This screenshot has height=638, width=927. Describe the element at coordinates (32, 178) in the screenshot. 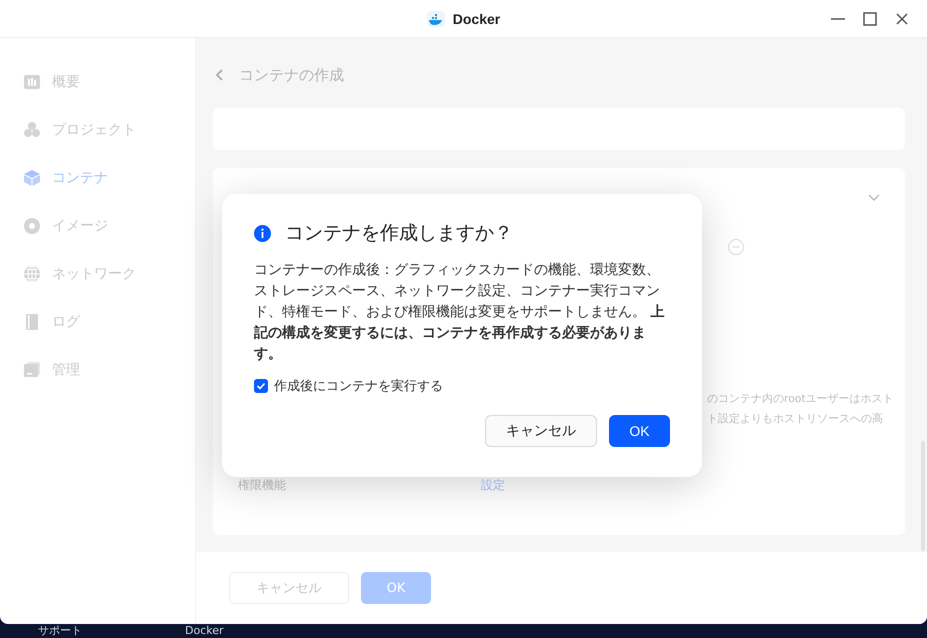

I see `box-icon` at that location.